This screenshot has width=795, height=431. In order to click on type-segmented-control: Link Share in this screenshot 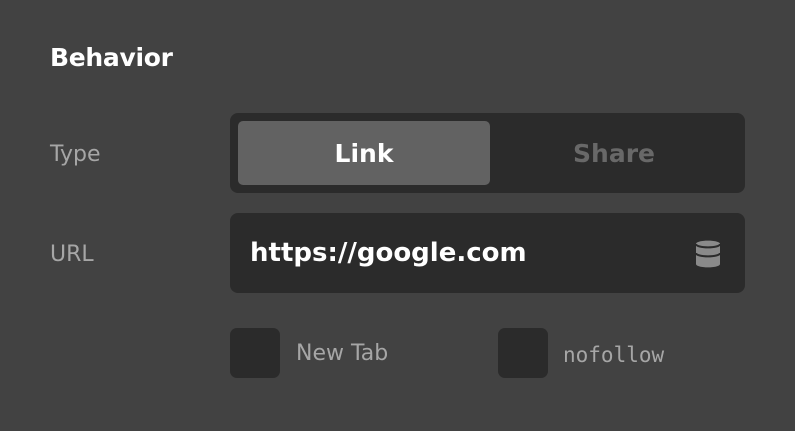, I will do `click(487, 153)`.